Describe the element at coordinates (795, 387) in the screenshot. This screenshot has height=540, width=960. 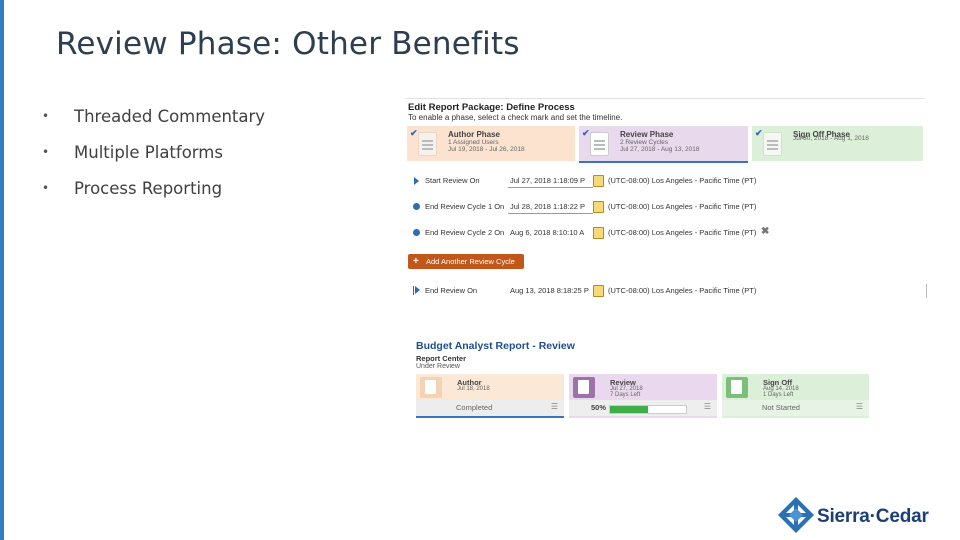
I see `card-header: Sign Off Aug 14, 2018 1 Days Left` at that location.